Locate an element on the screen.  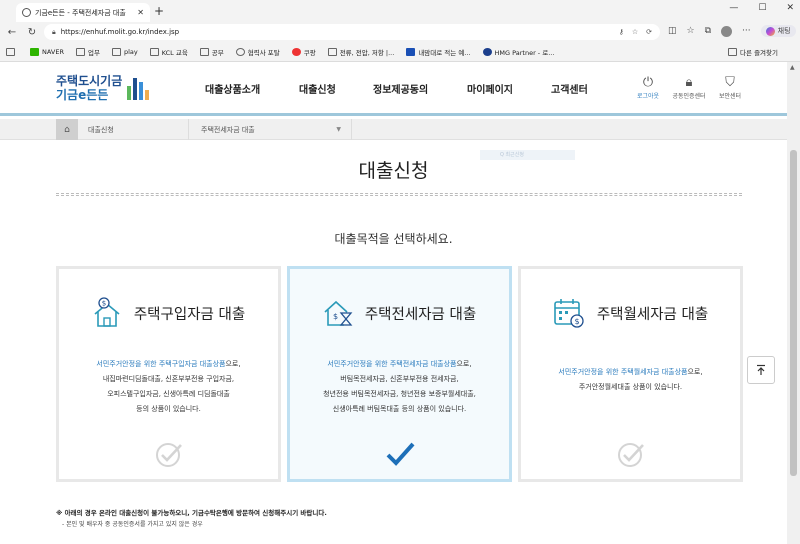
browser-tab: 기금e든든 - 주택전세자금 대출 ✕ is located at coordinates (83, 12).